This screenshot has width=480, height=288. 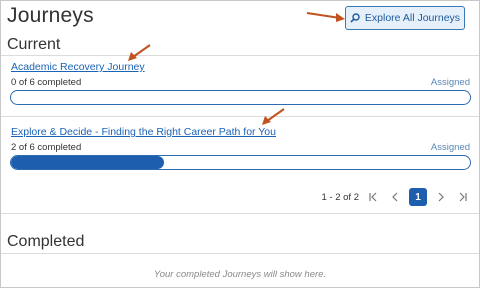 What do you see at coordinates (46, 241) in the screenshot?
I see `completed-heading: Completed` at bounding box center [46, 241].